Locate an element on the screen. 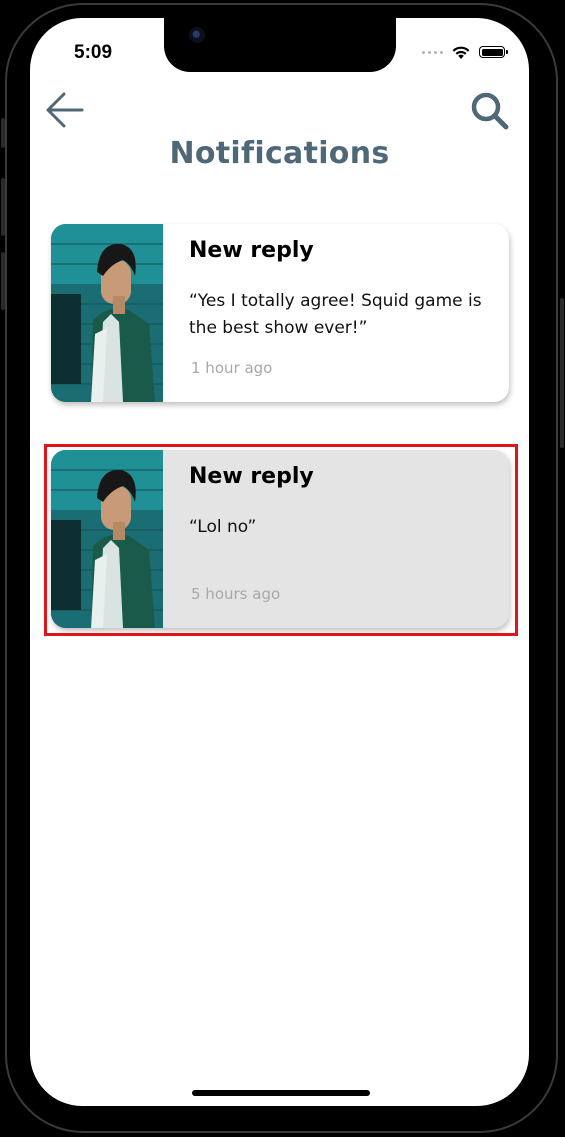 Image resolution: width=565 pixels, height=1137 pixels. status-time: 5:09 is located at coordinates (93, 52).